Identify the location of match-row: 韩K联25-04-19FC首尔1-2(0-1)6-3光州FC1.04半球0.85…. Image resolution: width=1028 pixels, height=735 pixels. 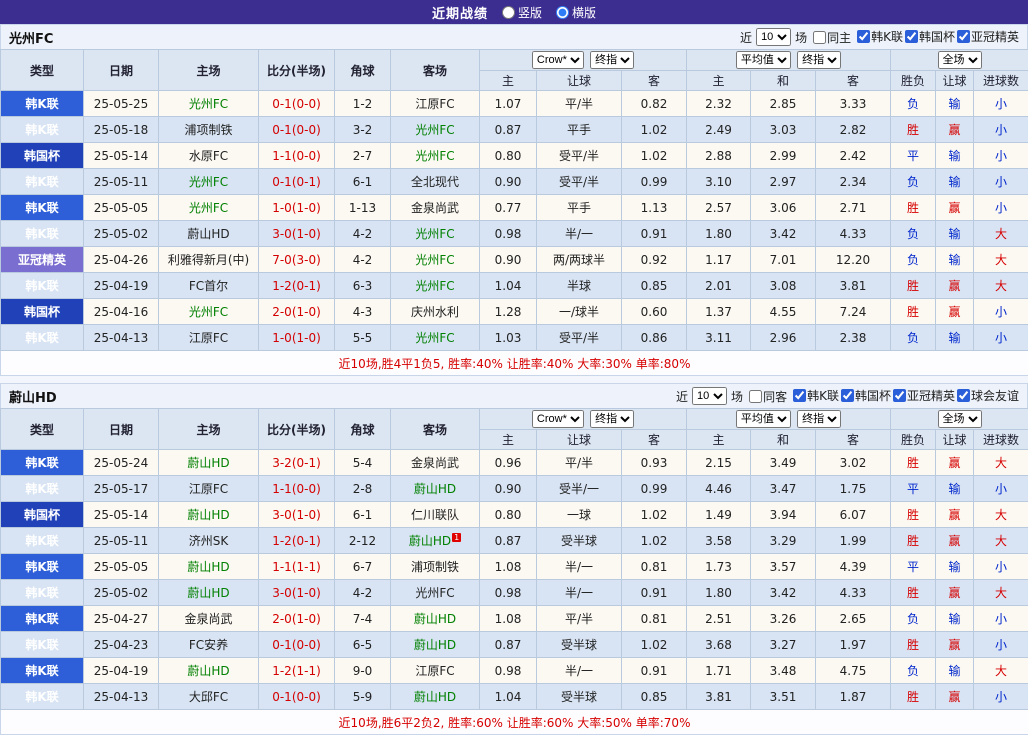
(514, 286).